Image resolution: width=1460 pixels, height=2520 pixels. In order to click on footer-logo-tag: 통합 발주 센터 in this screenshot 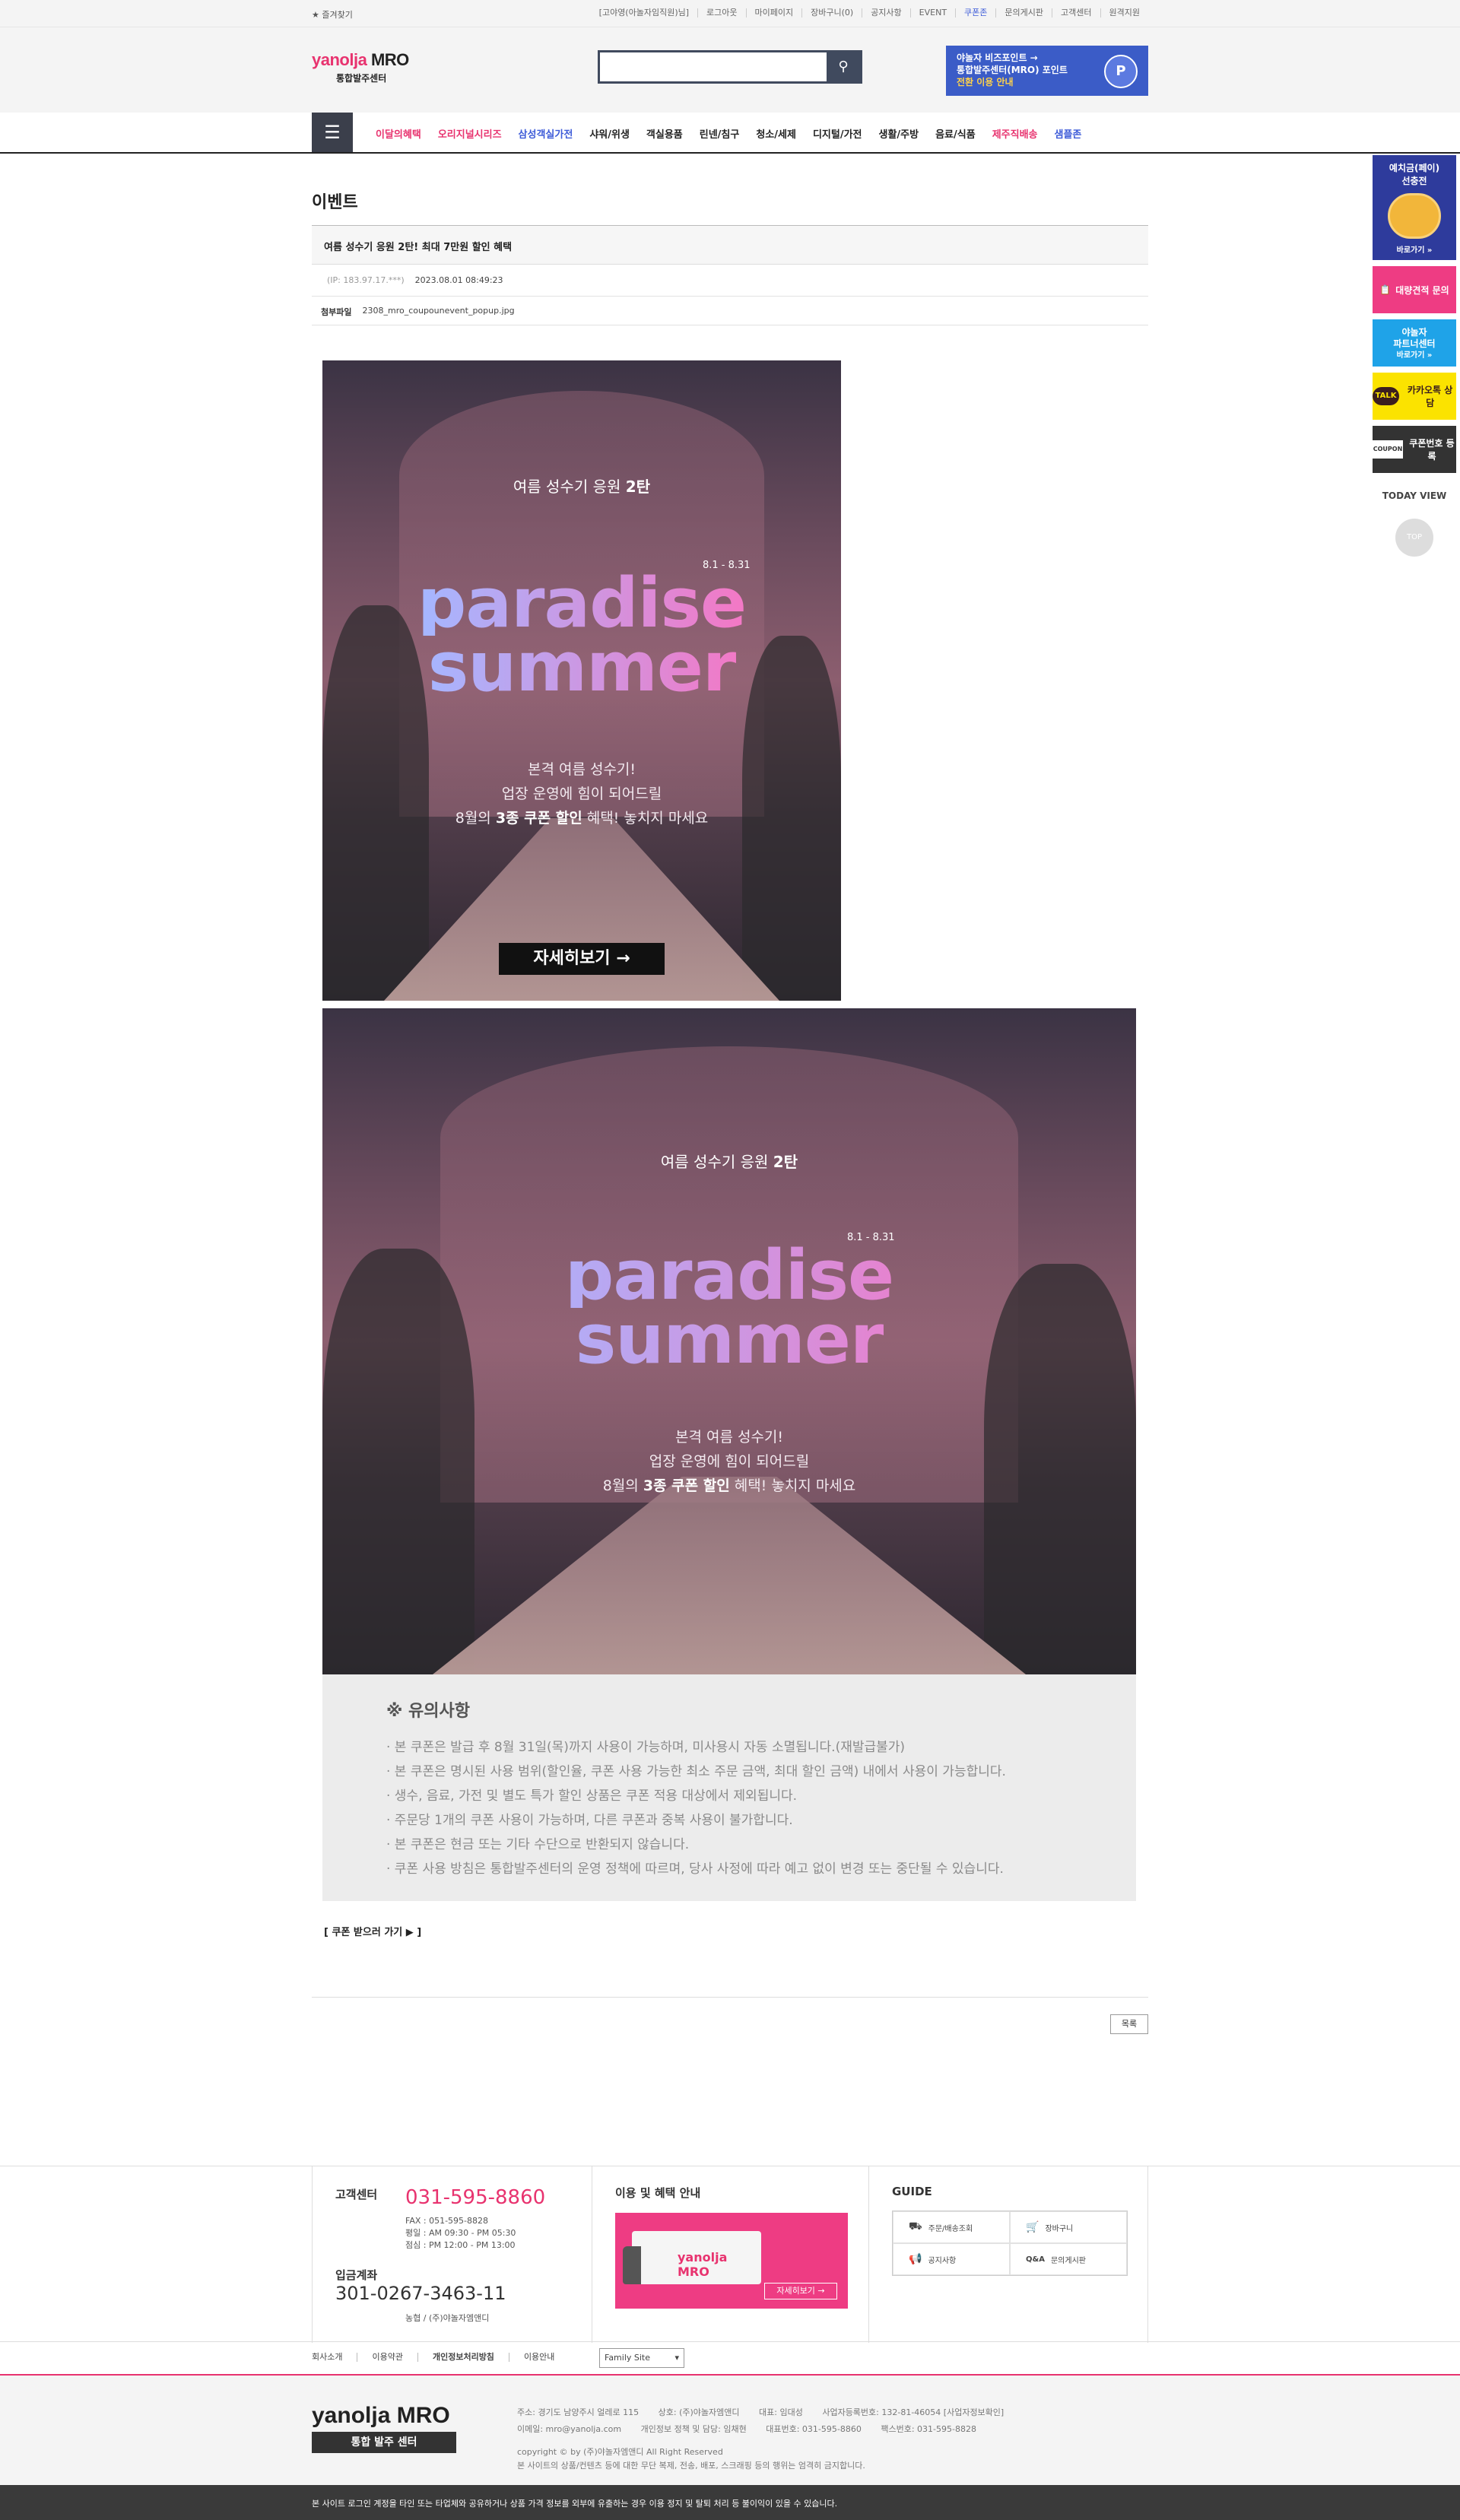, I will do `click(384, 2443)`.